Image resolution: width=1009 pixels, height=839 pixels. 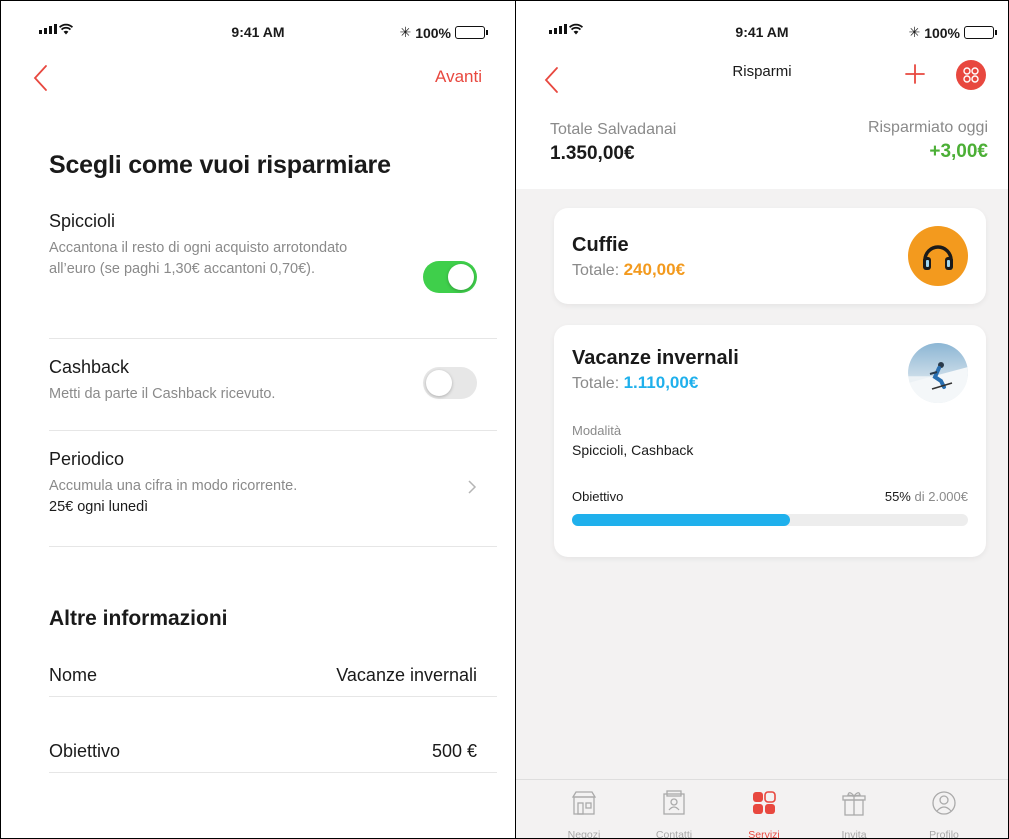 What do you see at coordinates (927, 127) in the screenshot?
I see `today-label: Risparmiato oggi` at bounding box center [927, 127].